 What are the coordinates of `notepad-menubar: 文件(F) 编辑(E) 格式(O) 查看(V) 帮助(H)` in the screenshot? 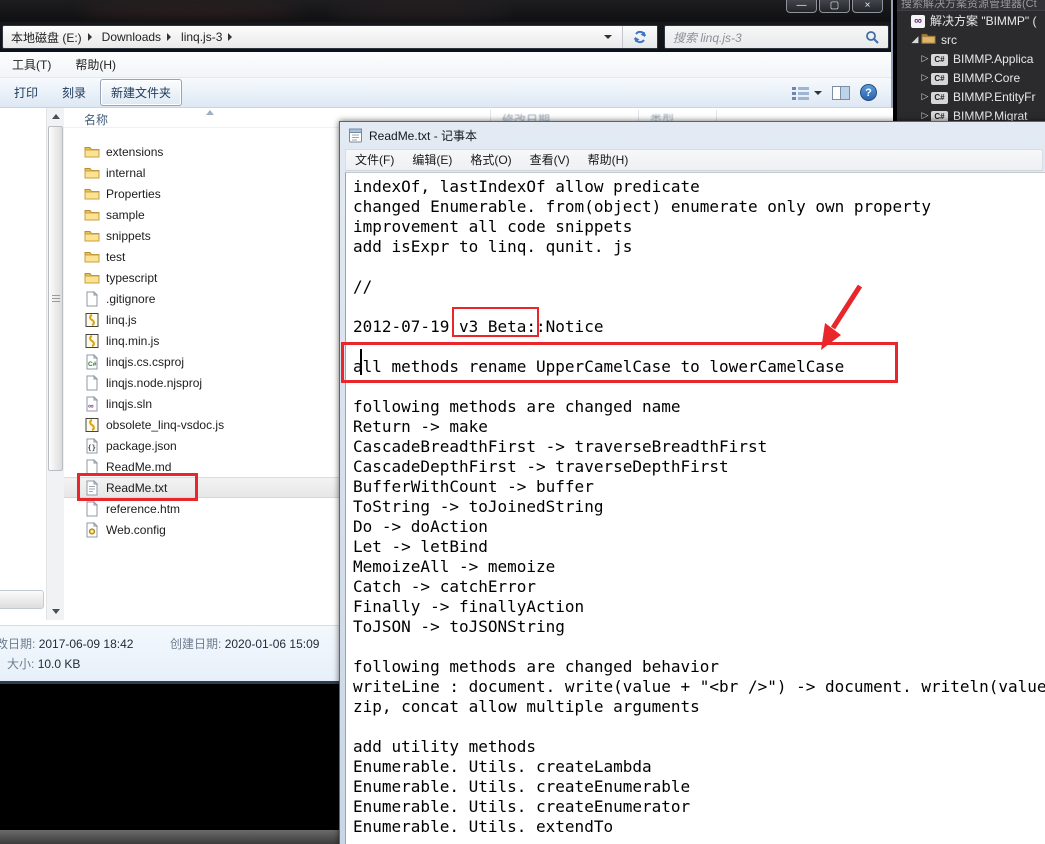 It's located at (694, 160).